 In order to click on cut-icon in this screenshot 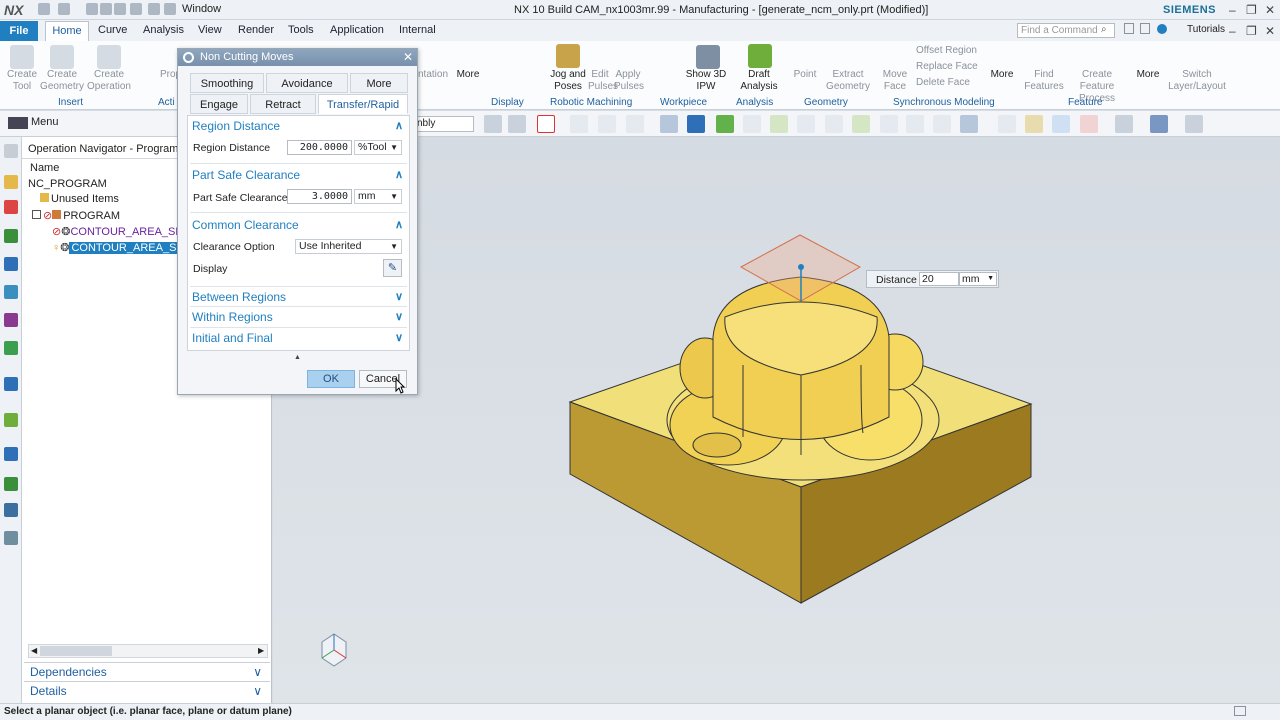, I will do `click(92, 9)`.